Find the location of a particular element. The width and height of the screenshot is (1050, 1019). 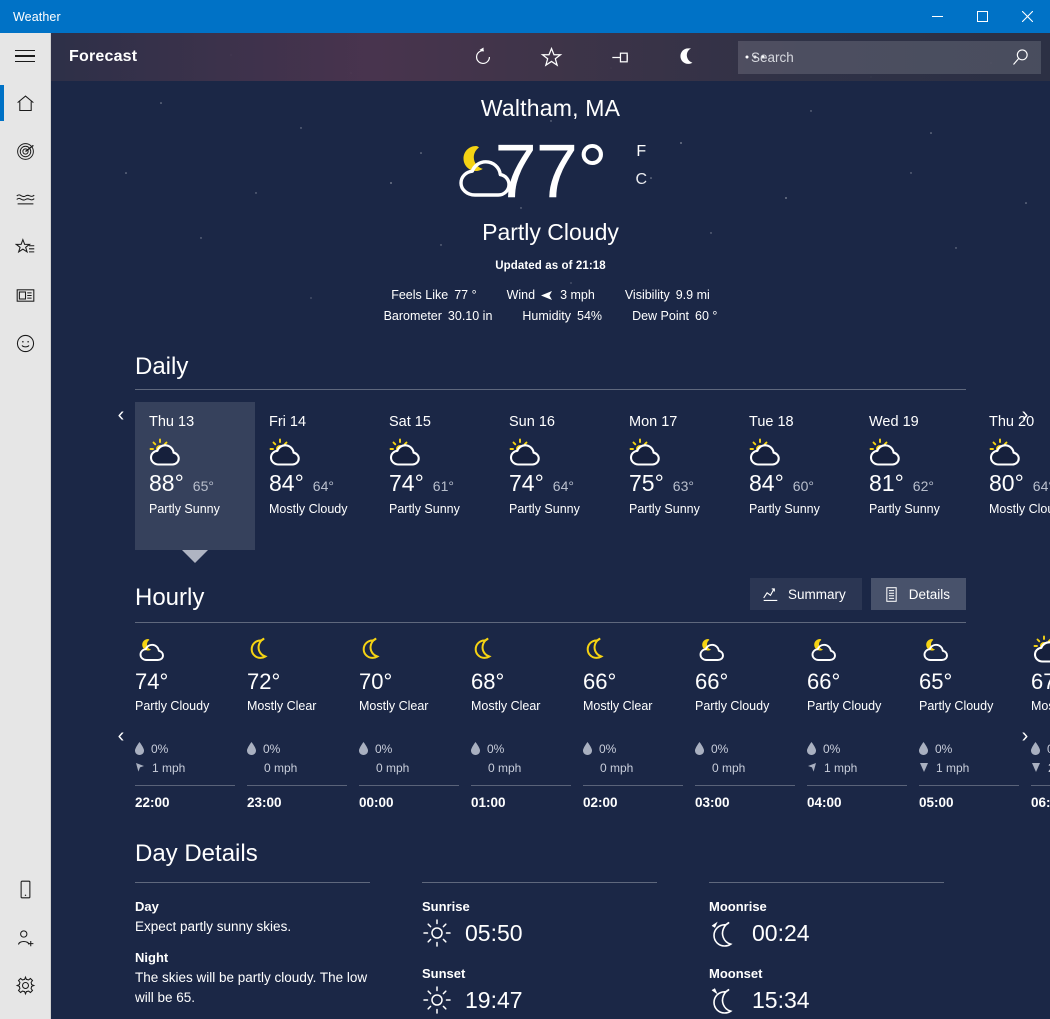

hourly-next-button: › is located at coordinates (1025, 736).